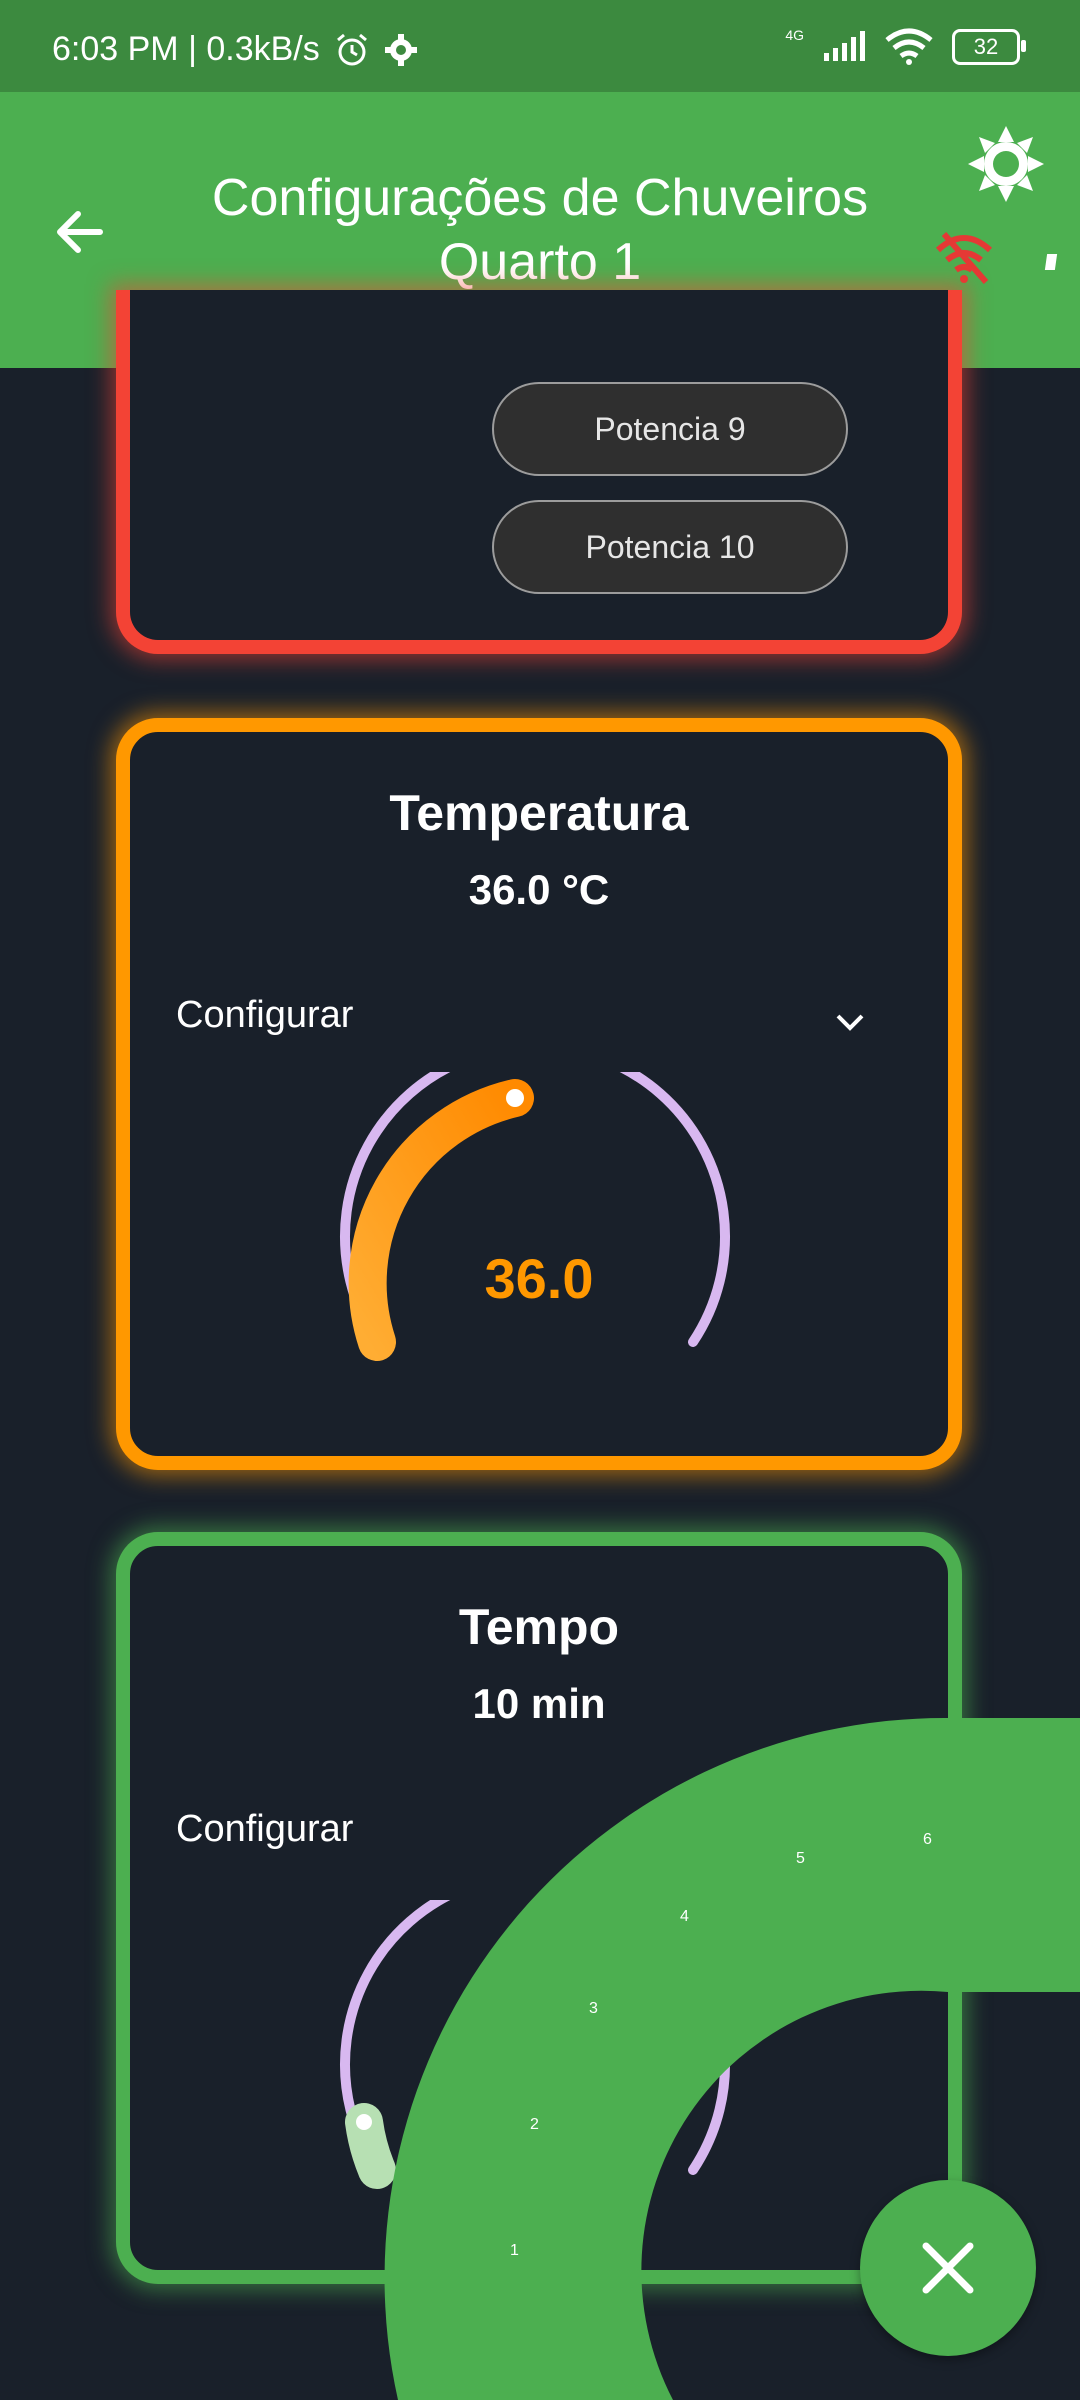 This screenshot has width=1080, height=2400. Describe the element at coordinates (850, 1022) in the screenshot. I see `chevron-down-icon` at that location.